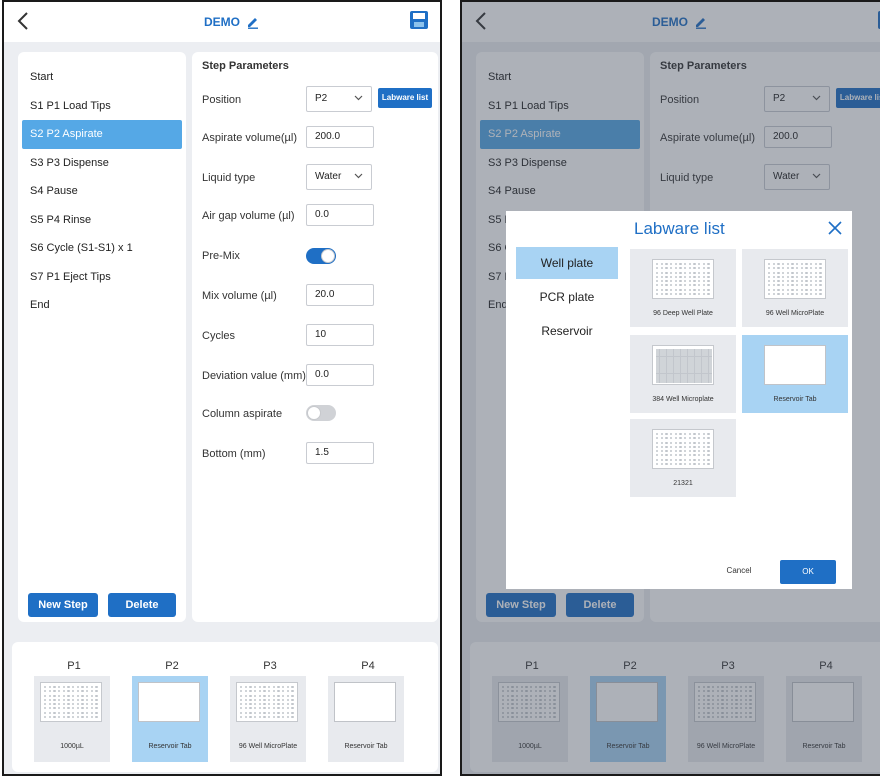  I want to click on position-label-p4: P4, so click(368, 666).